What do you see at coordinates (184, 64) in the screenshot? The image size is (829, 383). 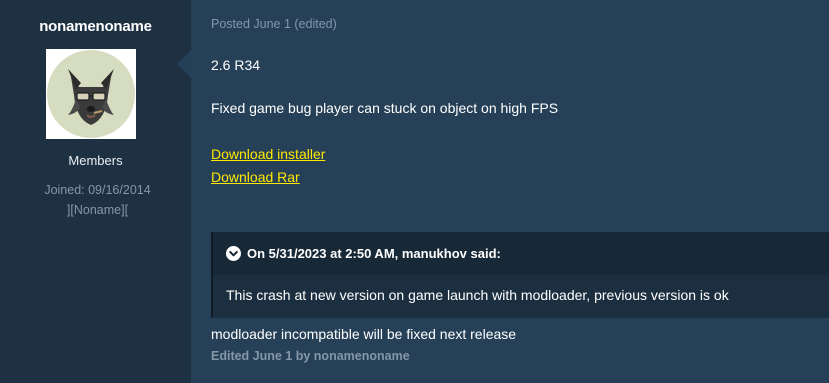 I see `post-pointer-arrow` at bounding box center [184, 64].